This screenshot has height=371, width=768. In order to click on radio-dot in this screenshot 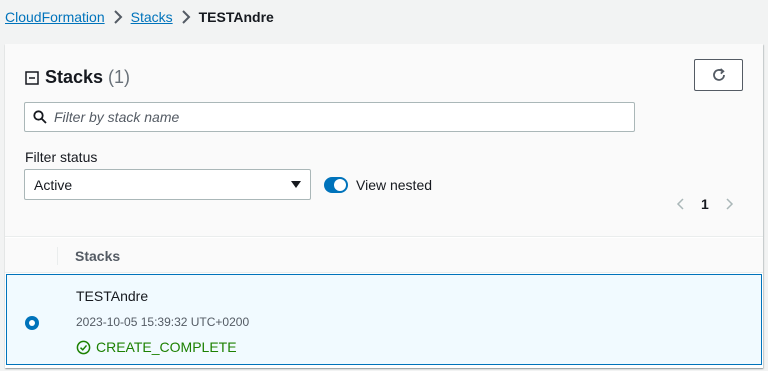, I will do `click(32, 323)`.